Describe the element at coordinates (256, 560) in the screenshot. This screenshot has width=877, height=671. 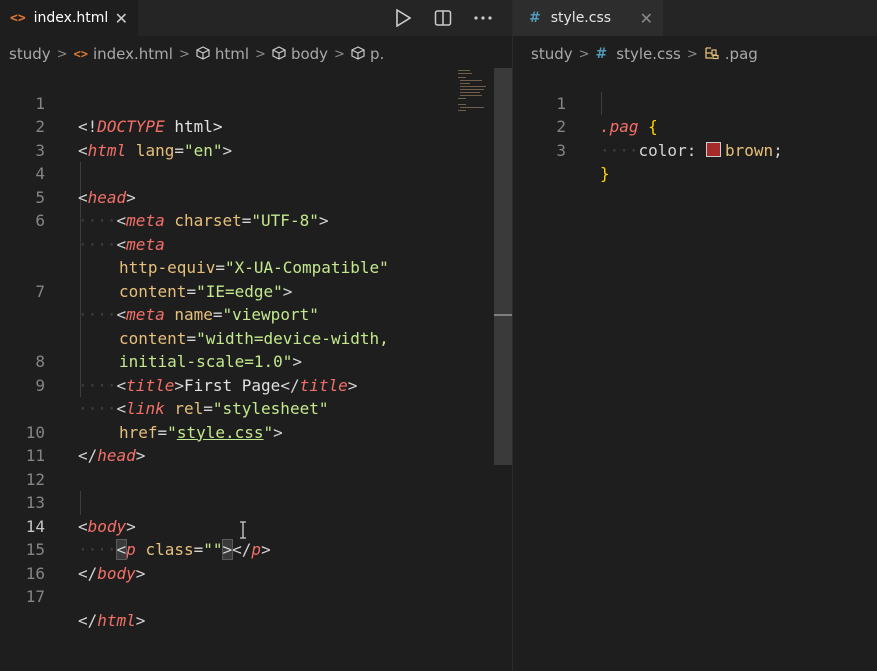
I see `code-line: 16` at that location.